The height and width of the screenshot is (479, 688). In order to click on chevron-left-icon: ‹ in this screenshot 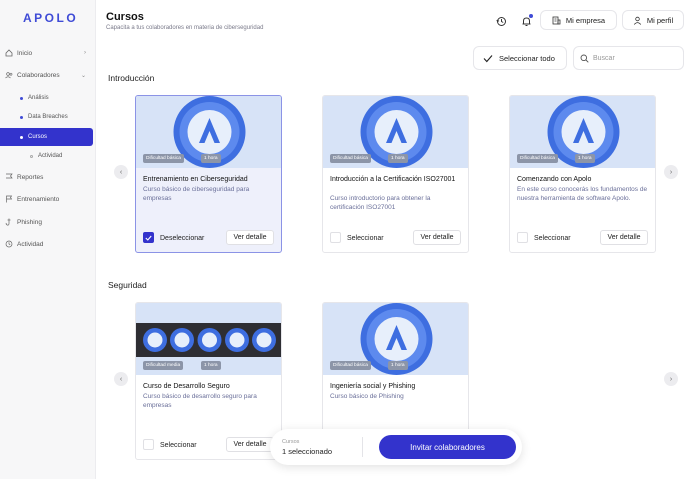, I will do `click(121, 379)`.